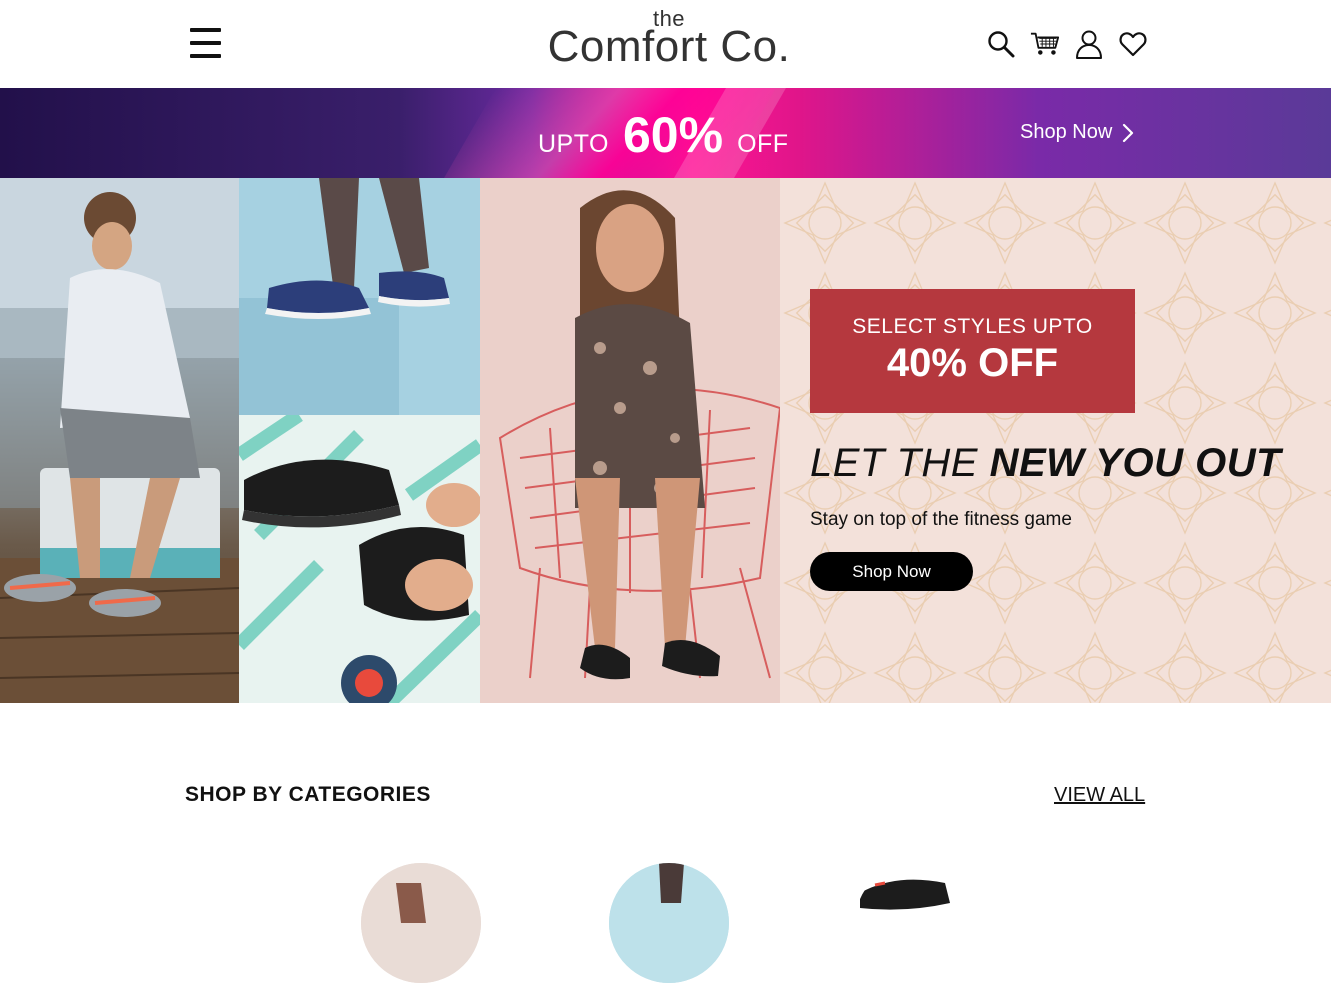 Image resolution: width=1331 pixels, height=983 pixels. What do you see at coordinates (573, 144) in the screenshot?
I see `promo-prefix: UPTO` at bounding box center [573, 144].